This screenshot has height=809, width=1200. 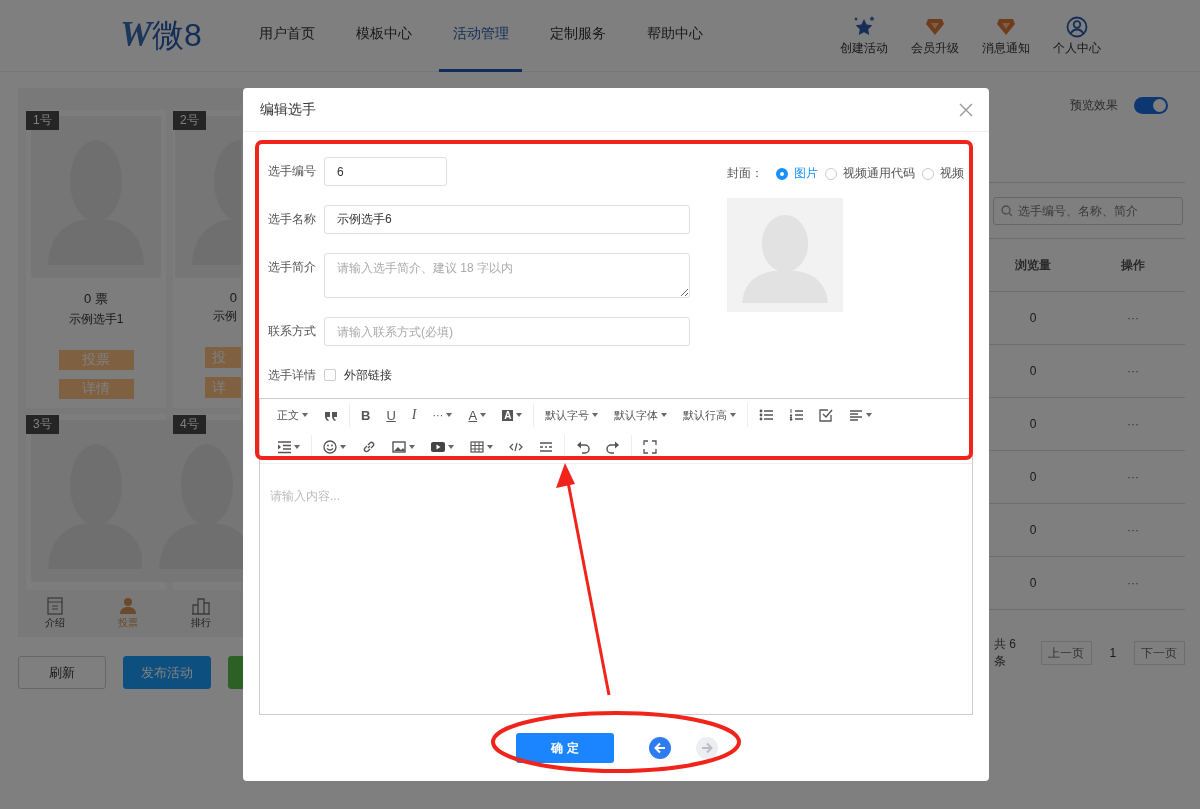 I want to click on refresh-button: 刷新, so click(x=62, y=672).